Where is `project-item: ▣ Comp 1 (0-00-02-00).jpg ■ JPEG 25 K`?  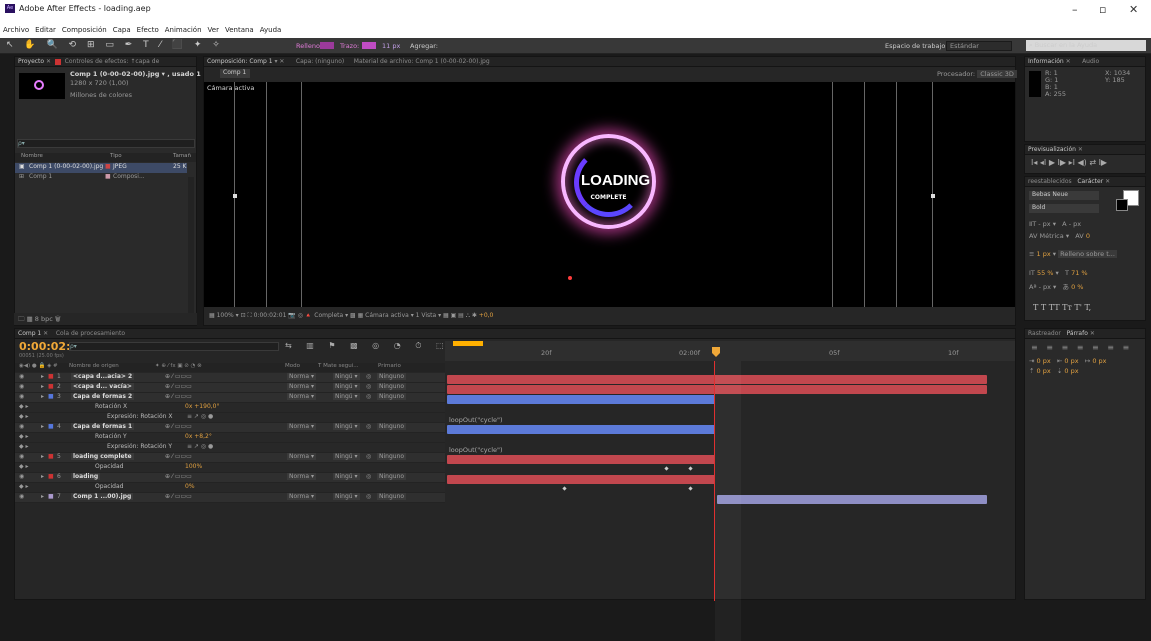
project-item: ▣ Comp 1 (0-00-02-00).jpg ■ JPEG 25 K is located at coordinates (101, 168).